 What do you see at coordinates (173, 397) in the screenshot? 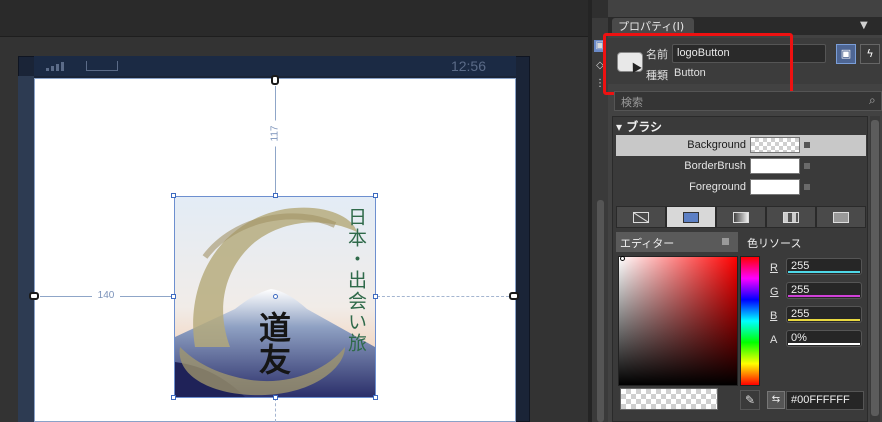
I see `resize-handle-sw` at bounding box center [173, 397].